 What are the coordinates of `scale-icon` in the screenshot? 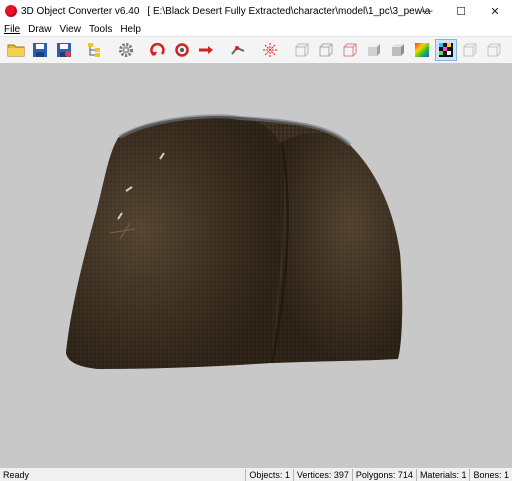 It's located at (238, 50).